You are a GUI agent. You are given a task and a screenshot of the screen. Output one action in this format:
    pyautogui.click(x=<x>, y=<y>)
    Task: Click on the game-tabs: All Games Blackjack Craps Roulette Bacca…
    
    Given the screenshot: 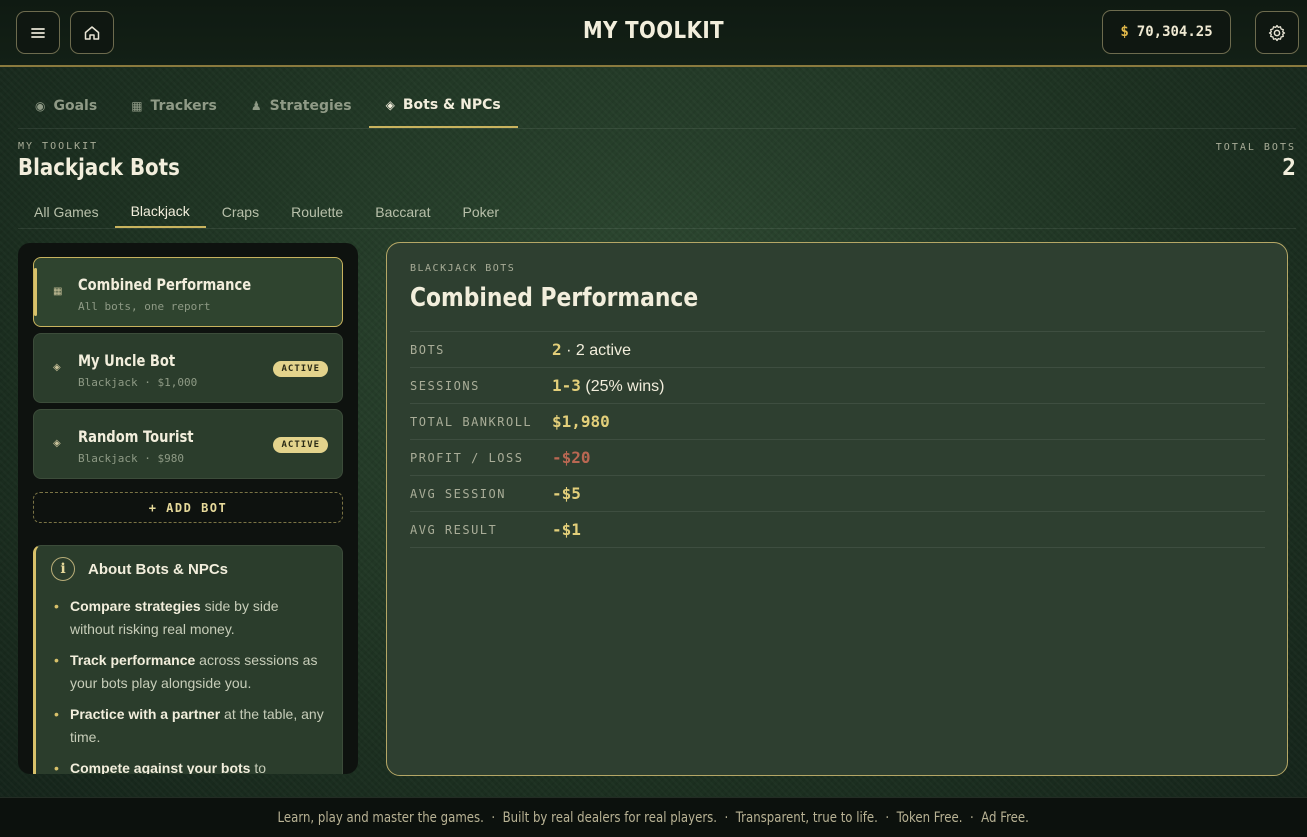 What is the action you would take?
    pyautogui.click(x=266, y=212)
    